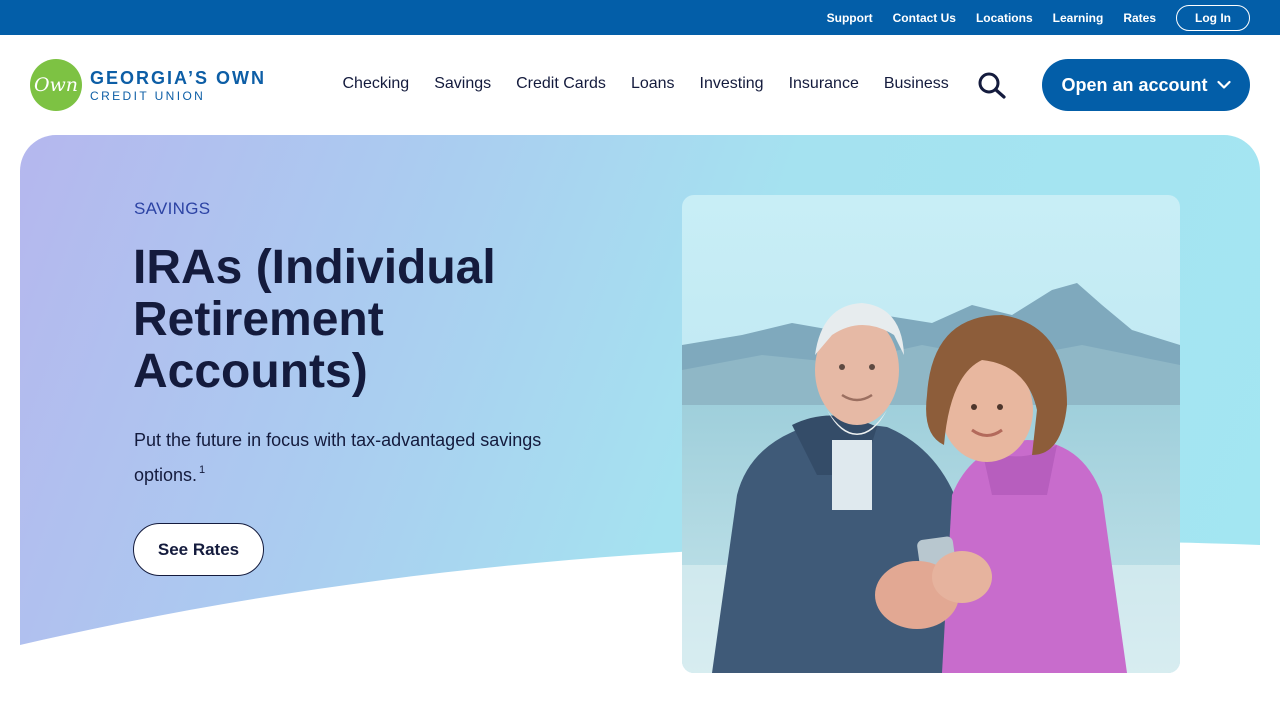  I want to click on logo-name: GEORGIA’S OWN, so click(178, 77).